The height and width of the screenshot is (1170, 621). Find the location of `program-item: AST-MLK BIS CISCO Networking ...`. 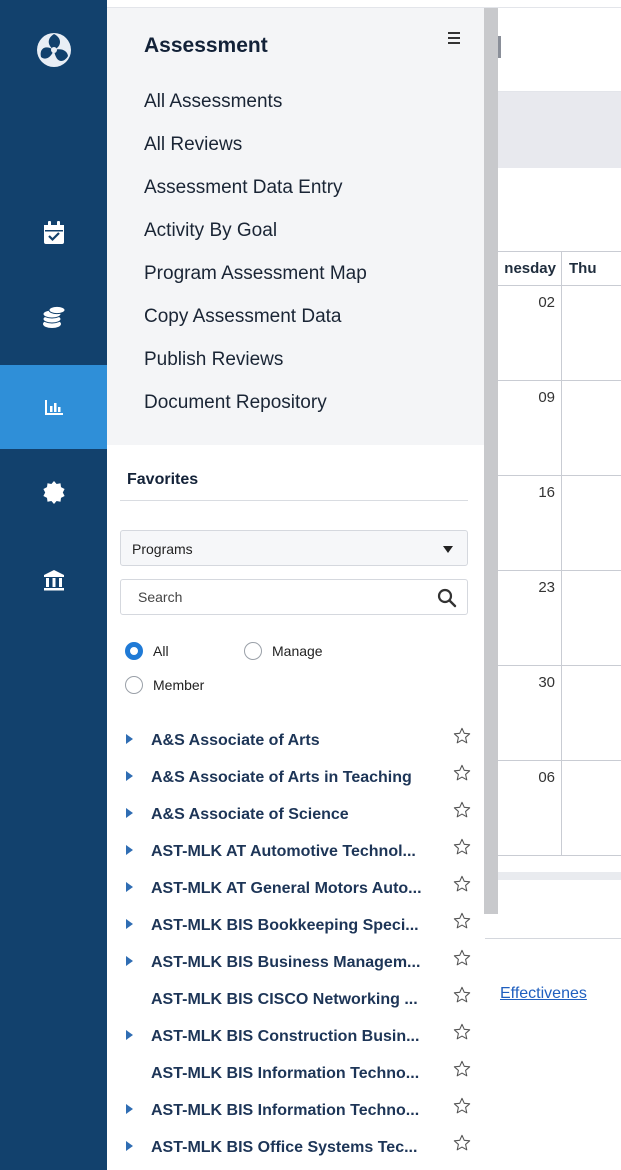

program-item: AST-MLK BIS CISCO Networking ... is located at coordinates (296, 1000).